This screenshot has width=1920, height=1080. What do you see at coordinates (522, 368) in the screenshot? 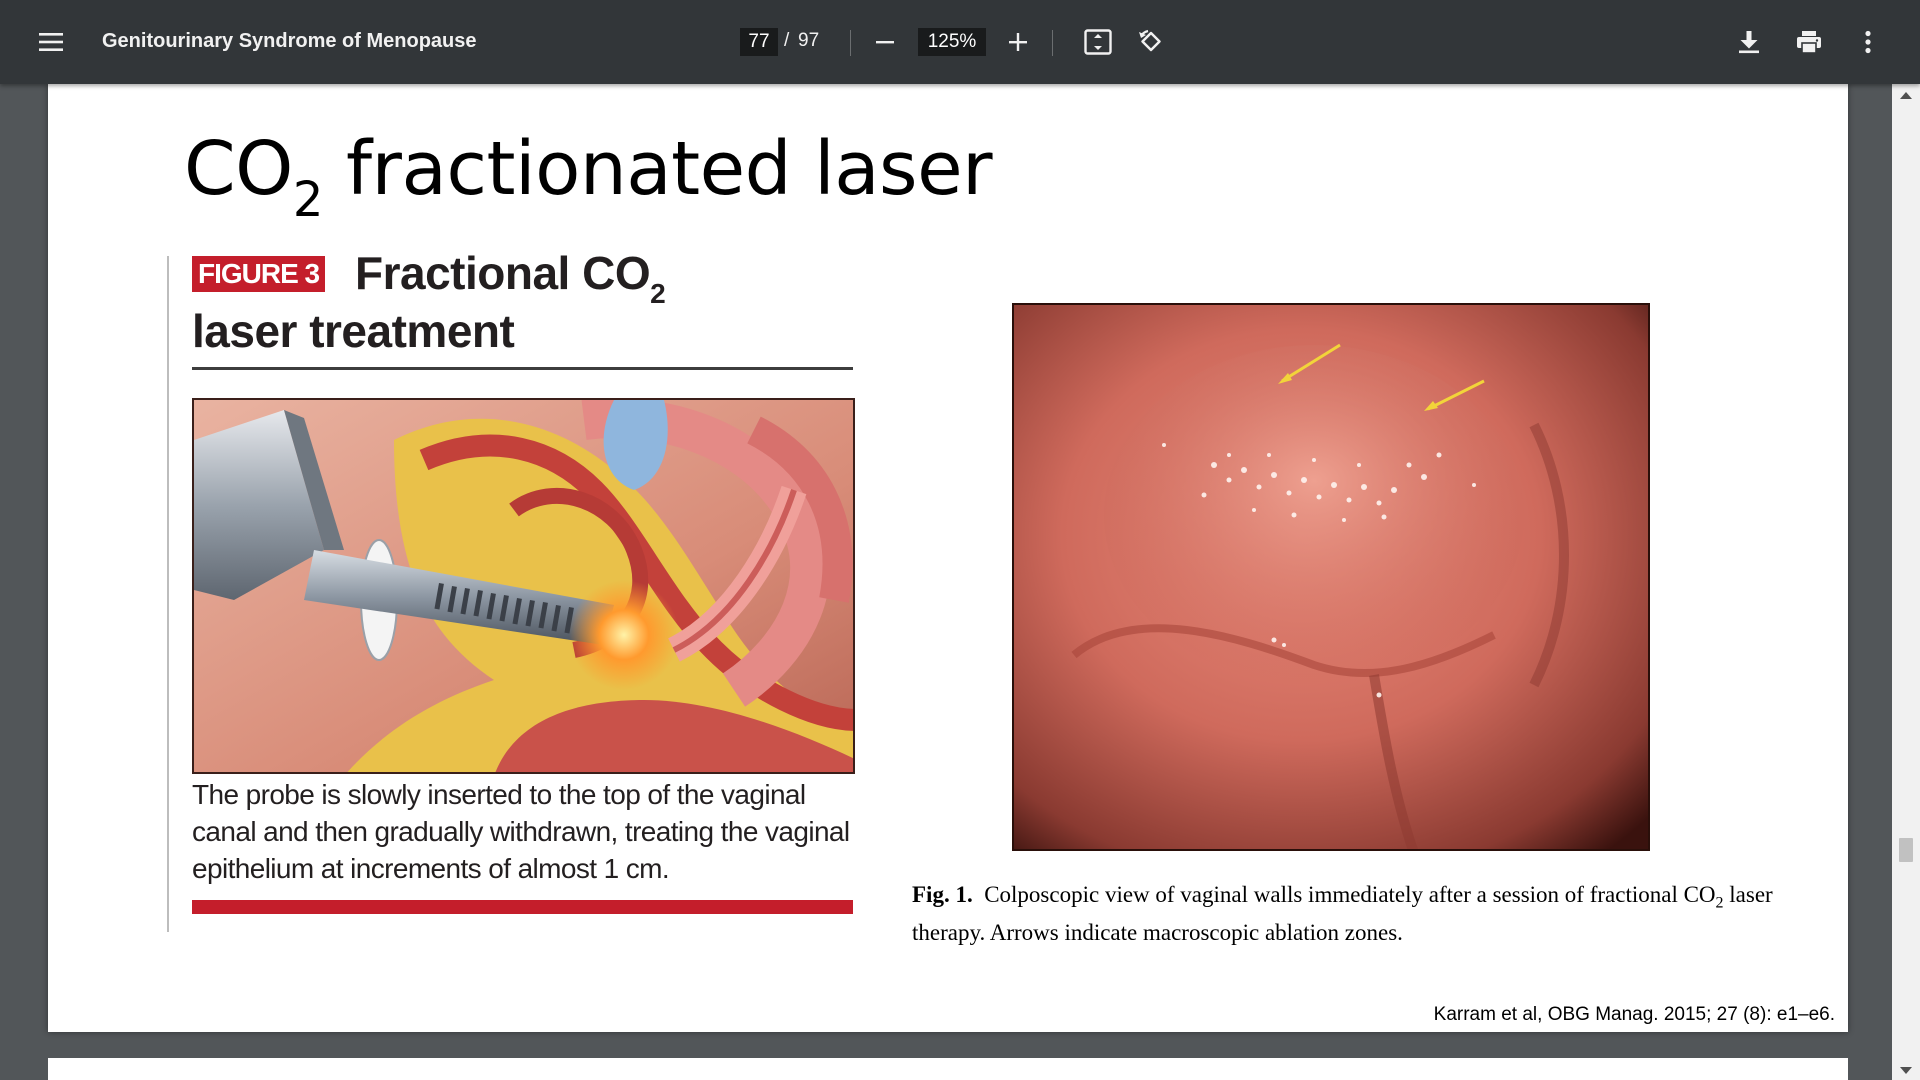
I see `figure-rule` at bounding box center [522, 368].